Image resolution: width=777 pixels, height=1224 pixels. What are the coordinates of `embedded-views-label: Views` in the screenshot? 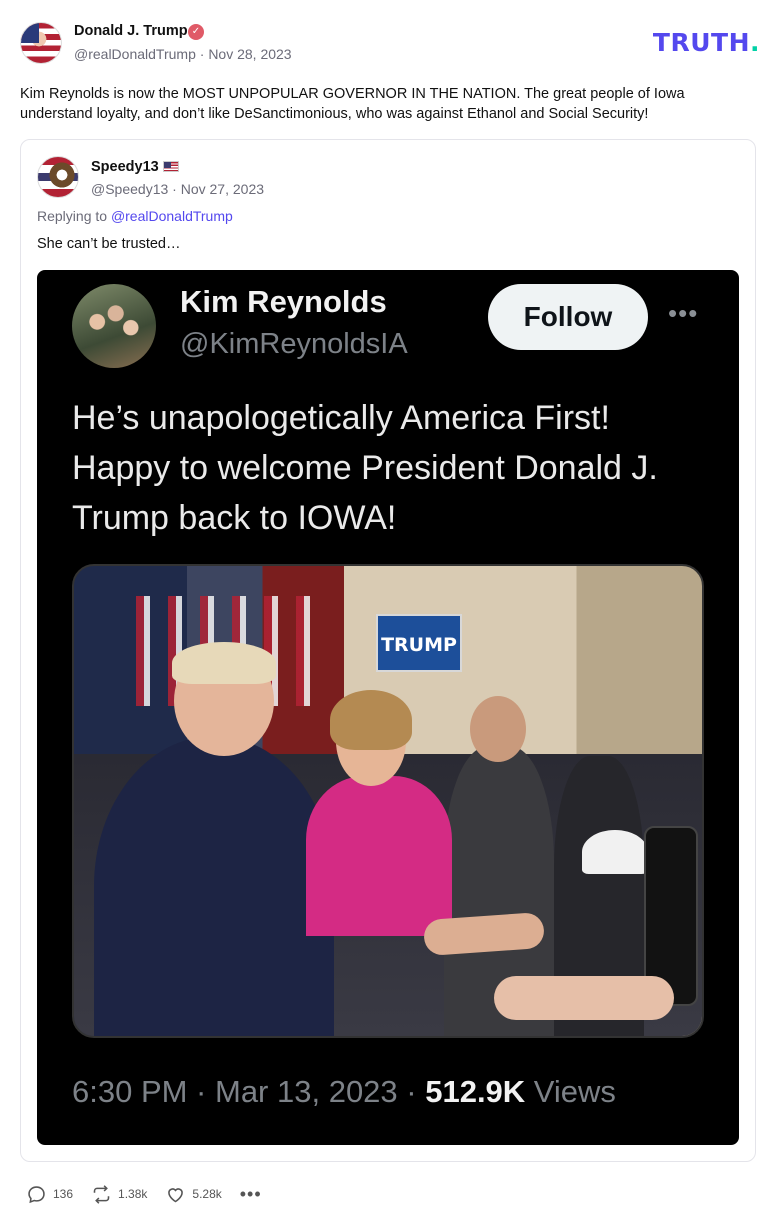 It's located at (570, 1091).